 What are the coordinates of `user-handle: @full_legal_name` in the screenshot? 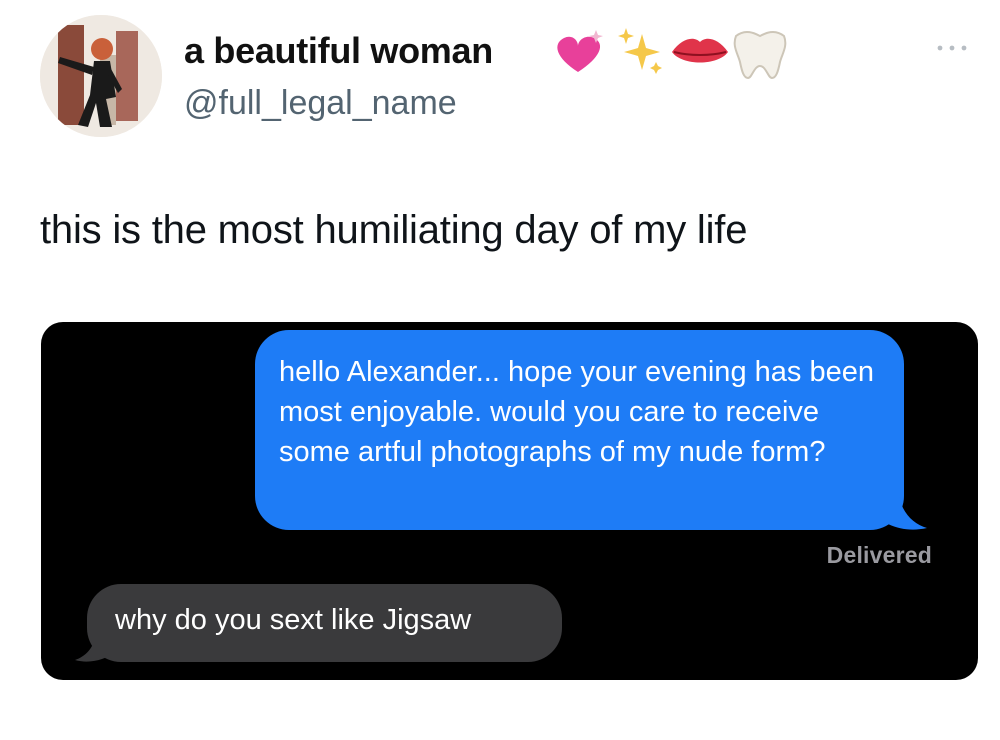 It's located at (320, 103).